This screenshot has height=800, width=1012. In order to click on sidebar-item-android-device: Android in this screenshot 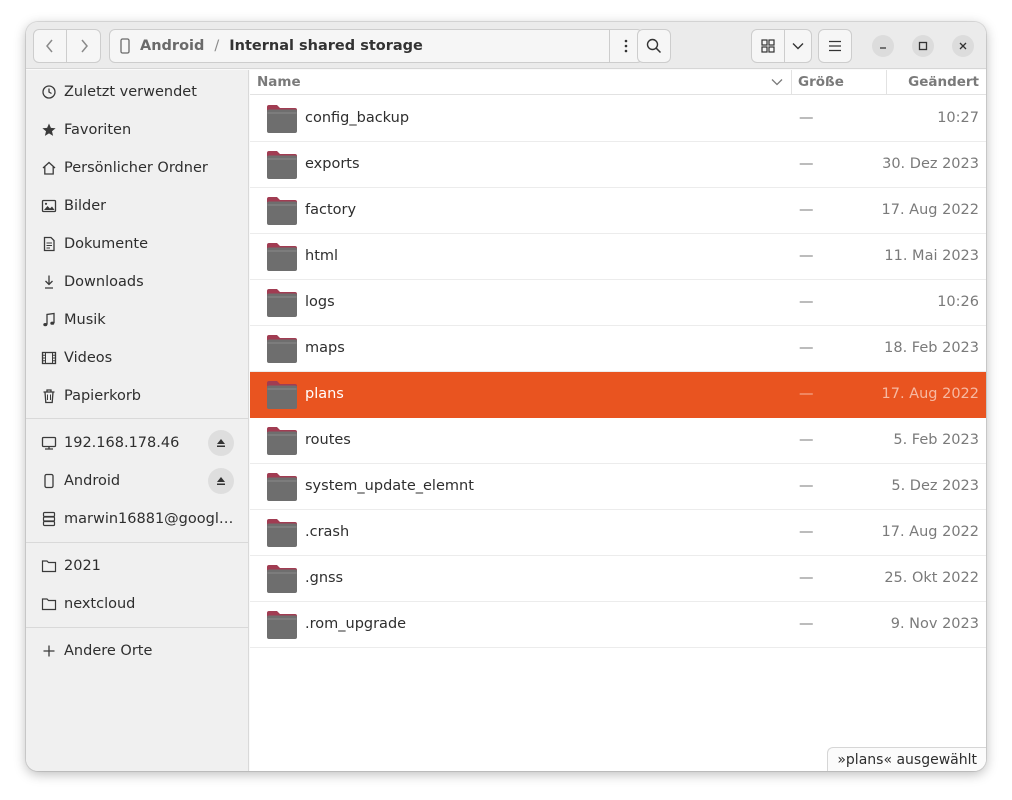, I will do `click(137, 481)`.